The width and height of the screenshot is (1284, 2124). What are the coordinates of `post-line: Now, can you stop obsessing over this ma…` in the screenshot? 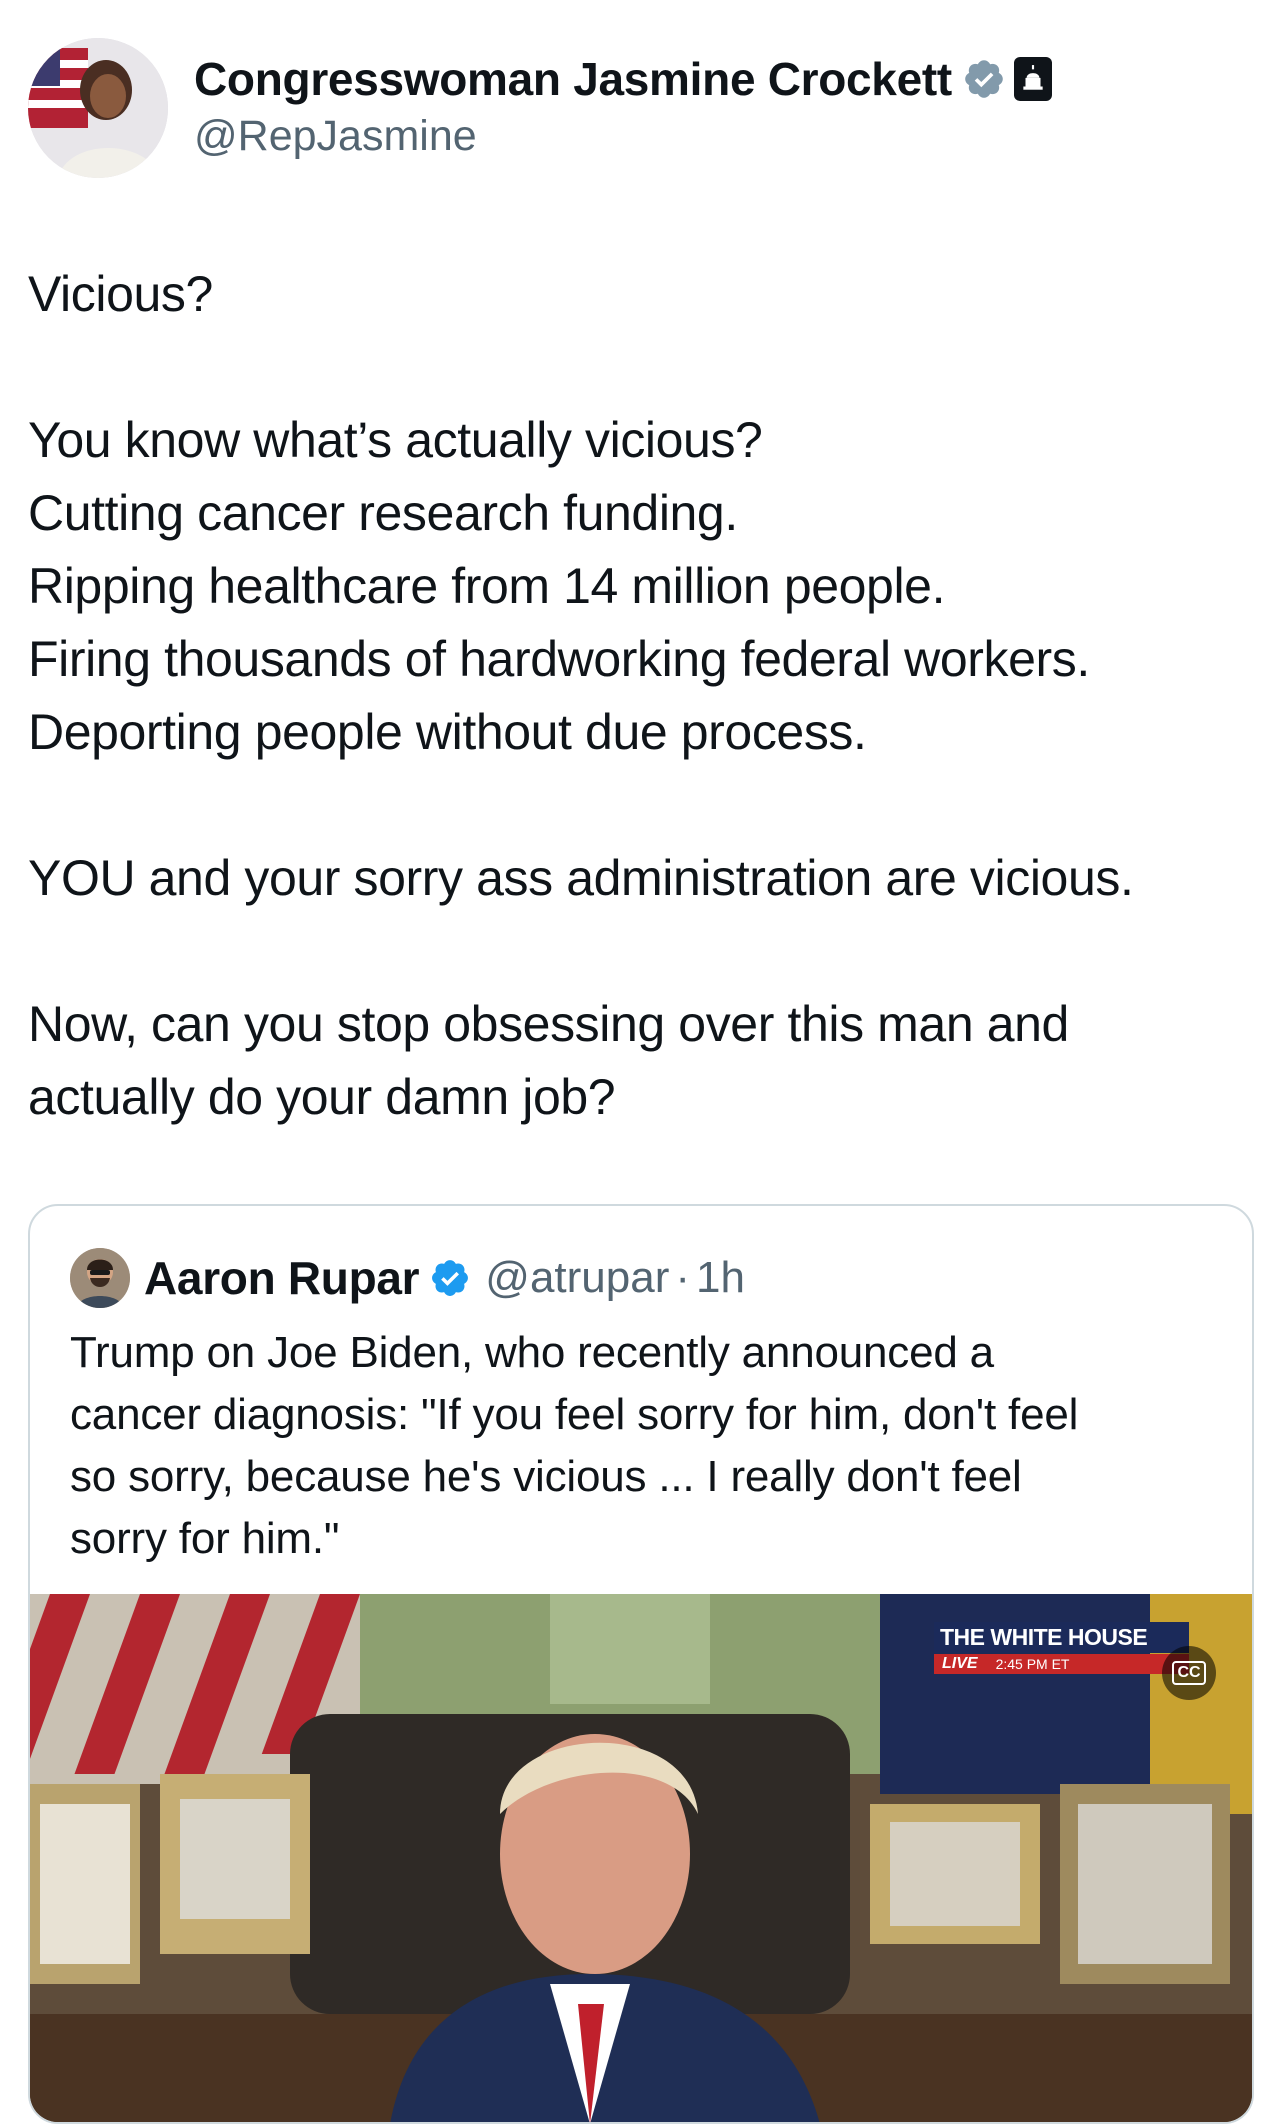 It's located at (548, 1024).